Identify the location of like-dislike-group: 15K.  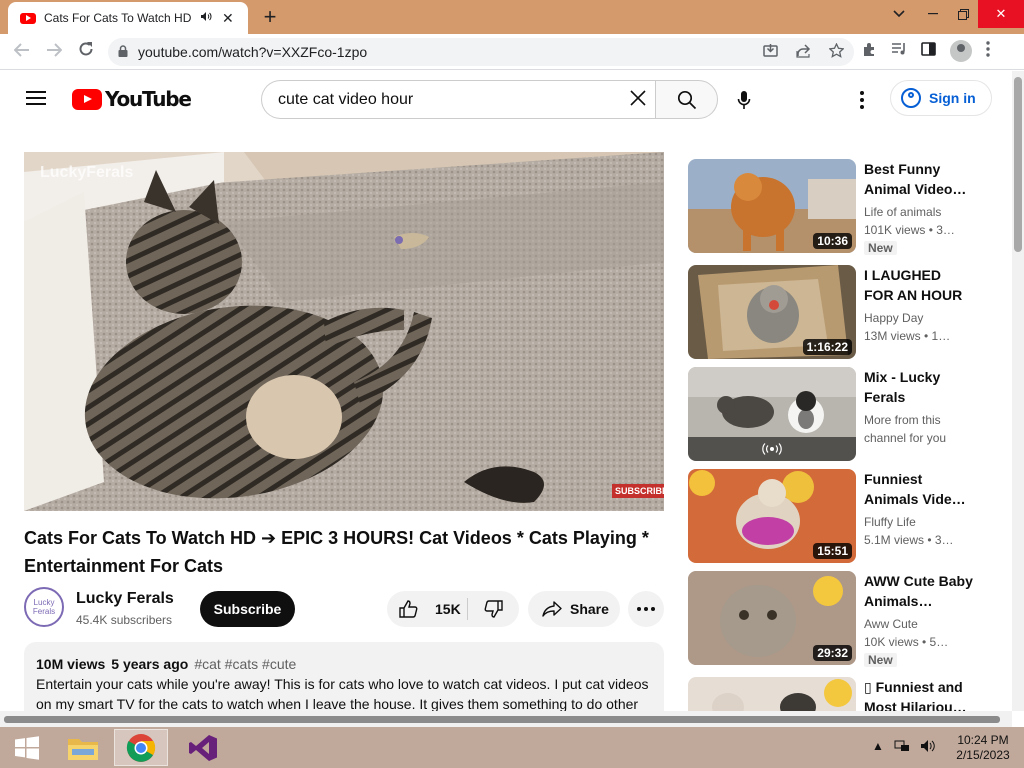
(453, 609).